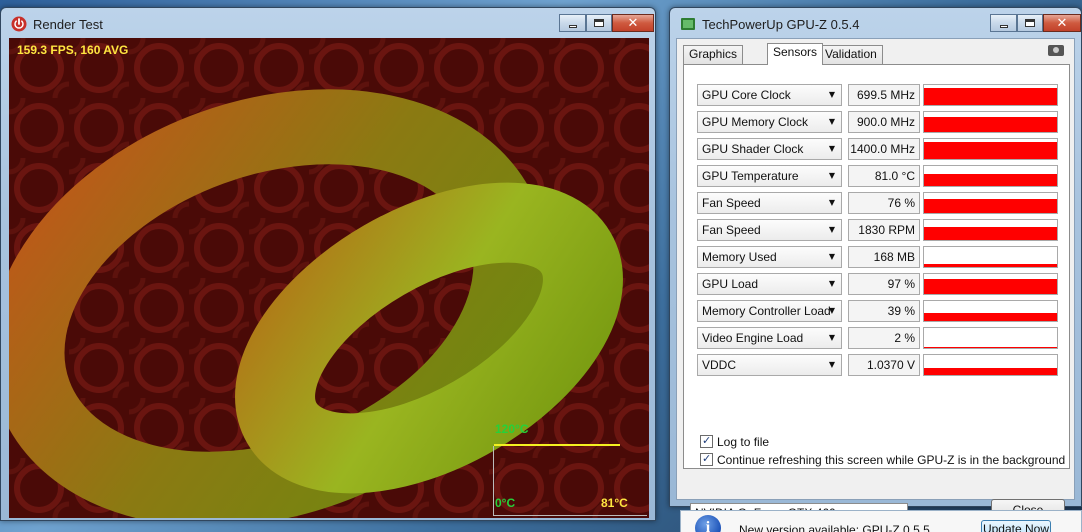  I want to click on update-notice-text: New version available: GPU-Z 0.5.5, so click(834, 527).